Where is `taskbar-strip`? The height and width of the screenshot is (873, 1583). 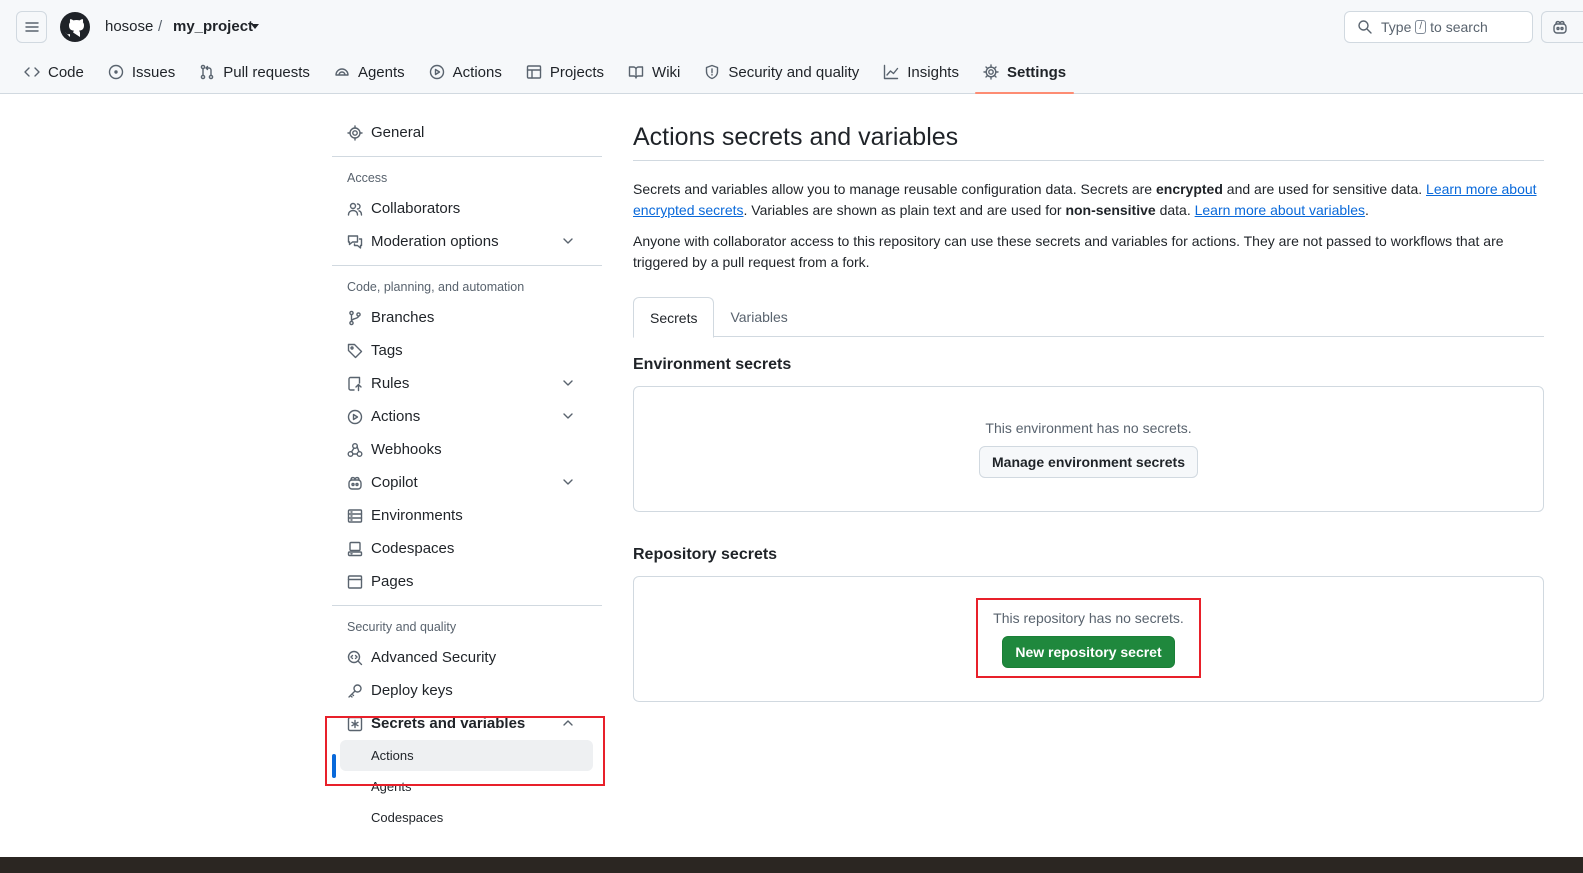
taskbar-strip is located at coordinates (791, 865).